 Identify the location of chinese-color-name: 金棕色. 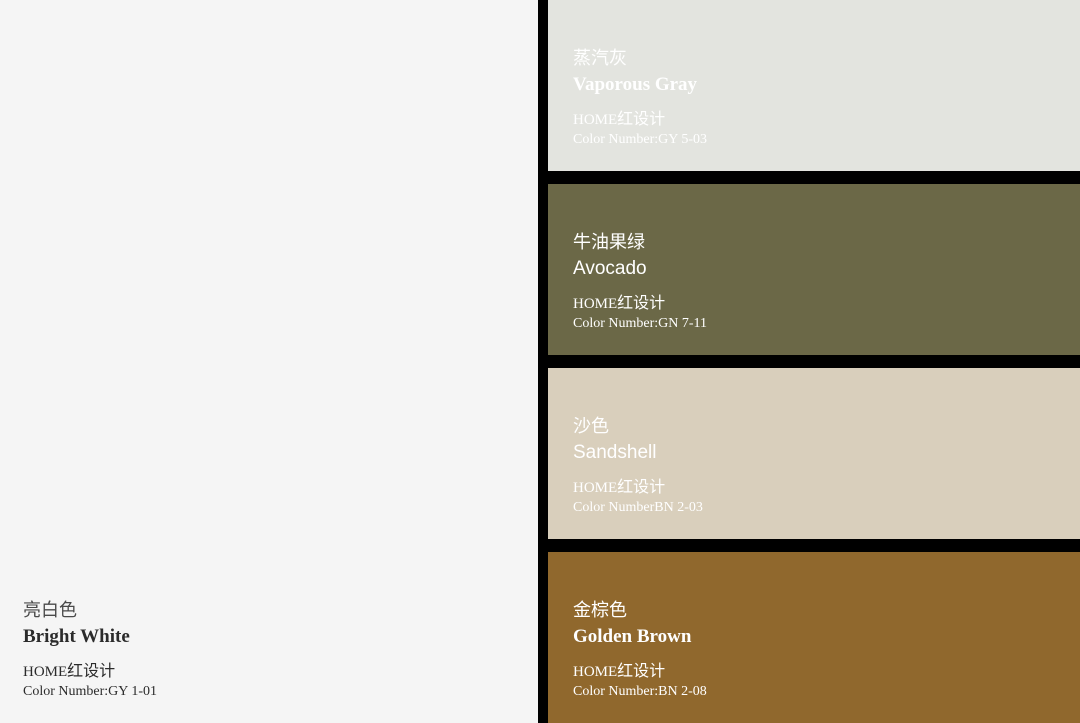
(600, 610).